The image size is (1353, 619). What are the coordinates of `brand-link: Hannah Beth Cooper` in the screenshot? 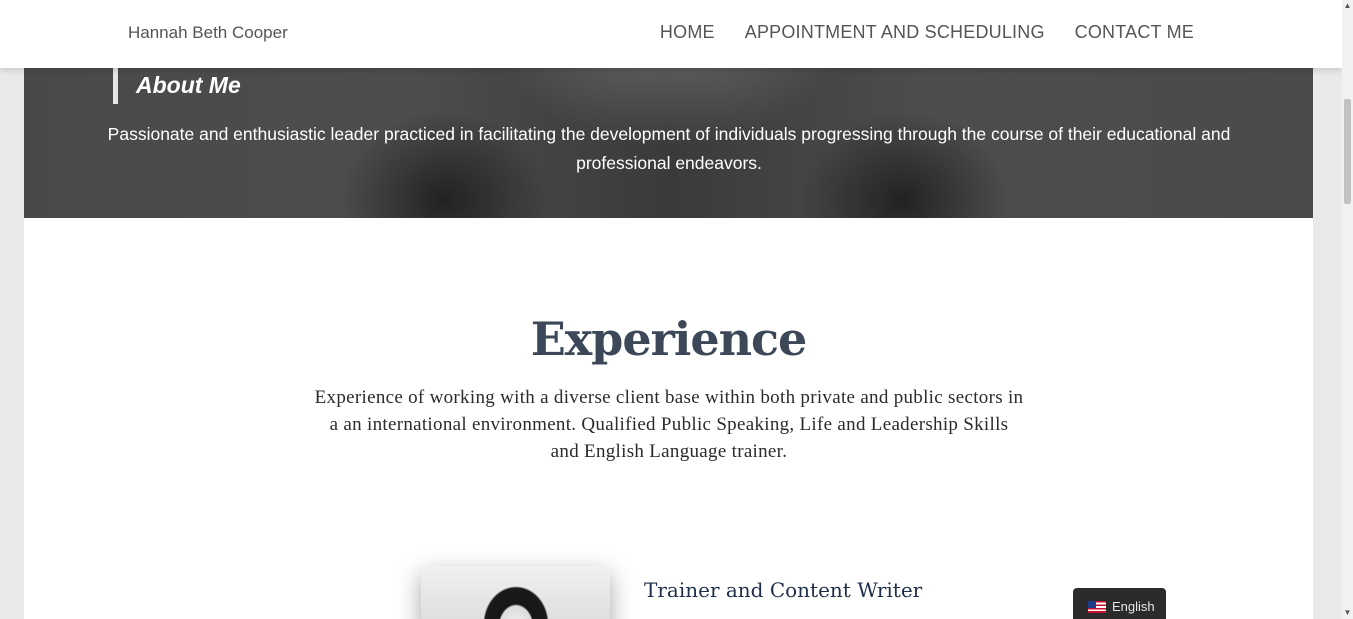 It's located at (208, 33).